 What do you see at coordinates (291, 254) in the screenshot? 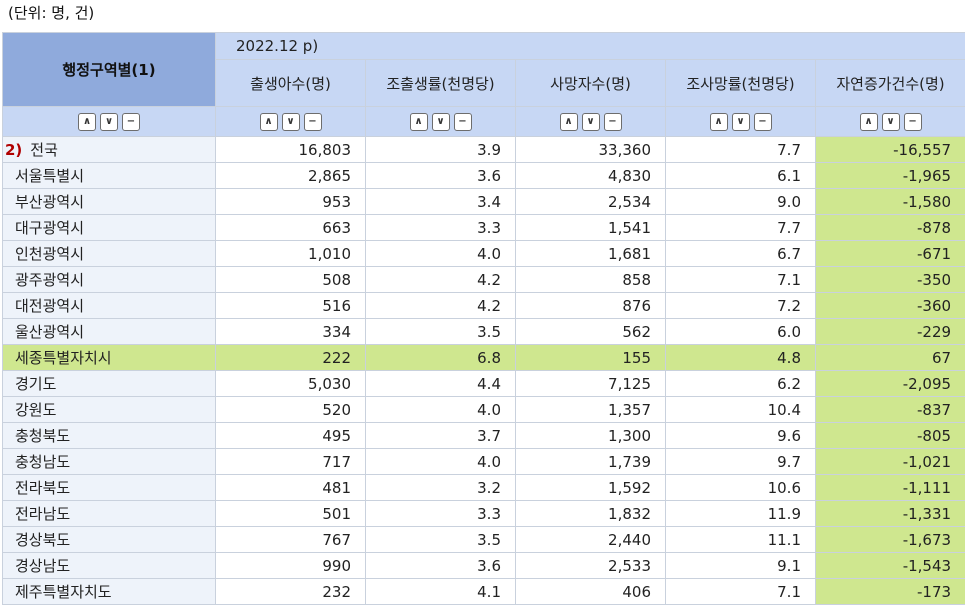
I see `value-cell: 1,010` at bounding box center [291, 254].